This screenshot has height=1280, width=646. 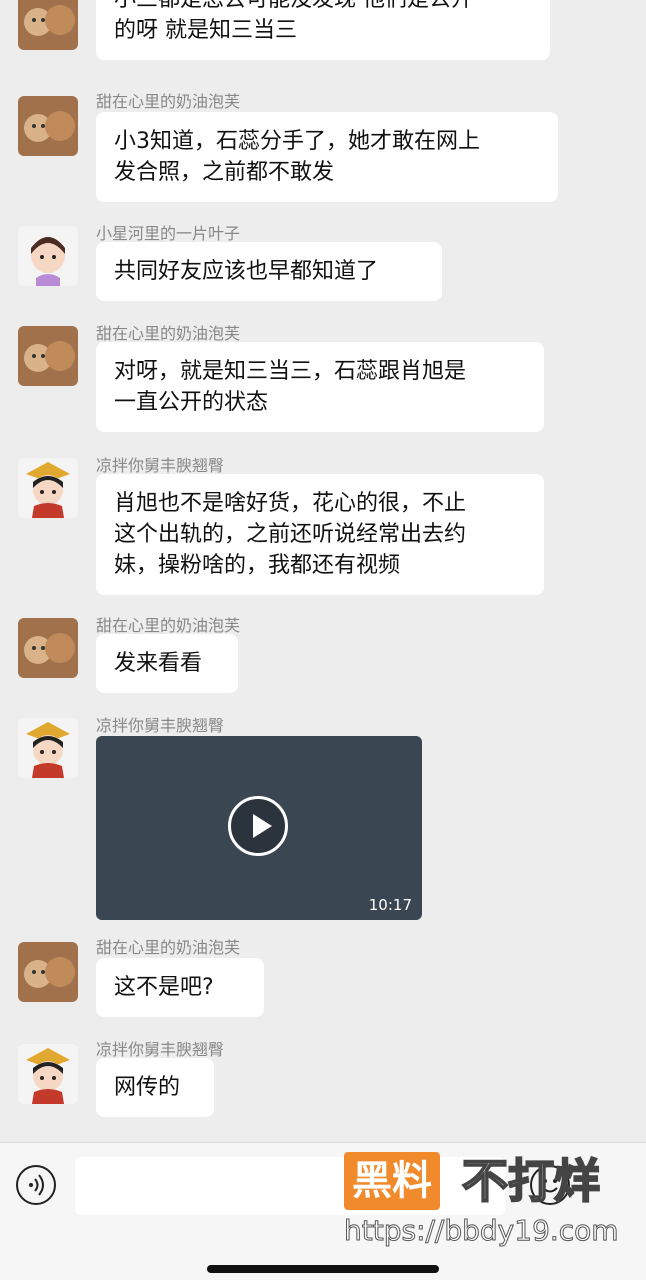 I want to click on message-bubble: 这不是吧?, so click(x=180, y=987).